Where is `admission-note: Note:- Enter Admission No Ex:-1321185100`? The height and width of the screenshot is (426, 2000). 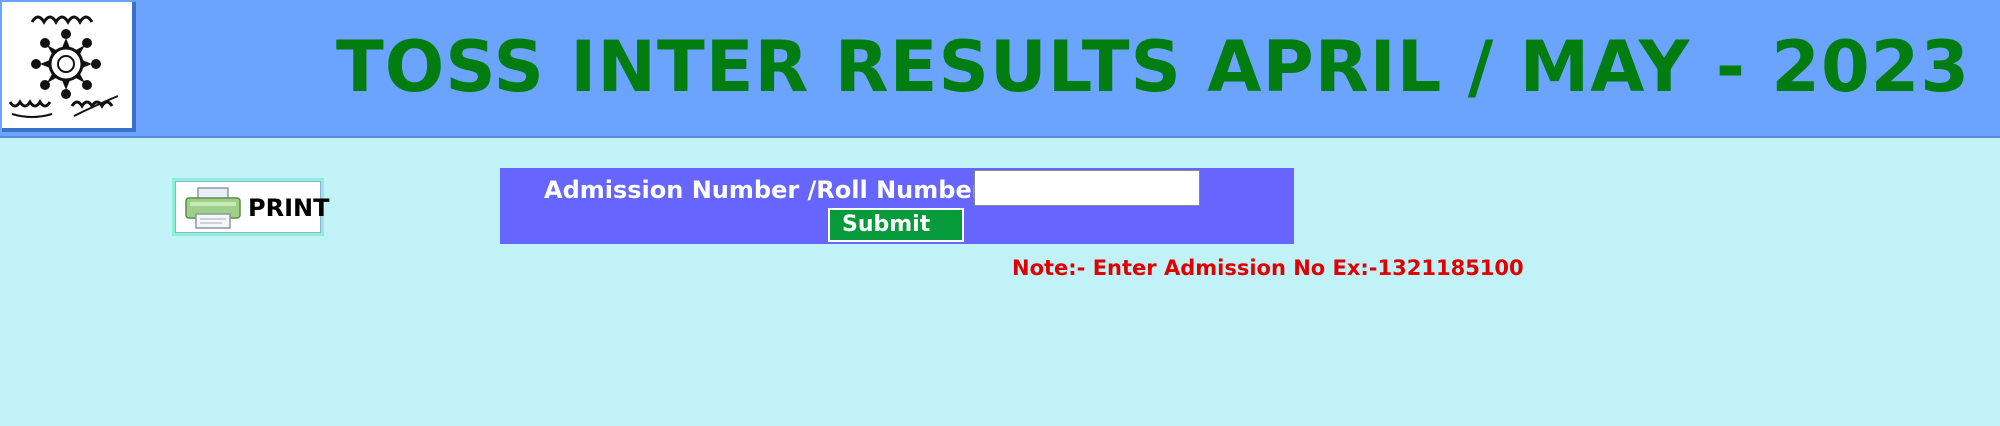
admission-note: Note:- Enter Admission No Ex:-1321185100 is located at coordinates (1268, 268).